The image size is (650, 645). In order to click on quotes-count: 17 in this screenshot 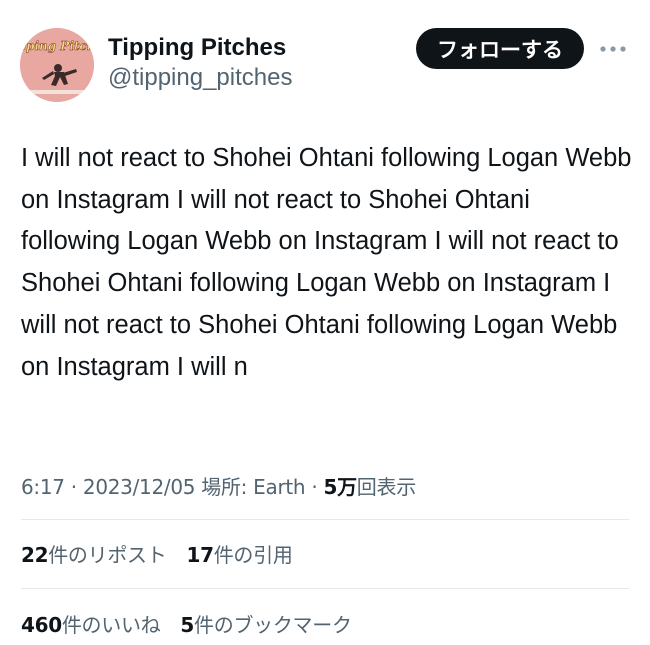, I will do `click(200, 555)`.